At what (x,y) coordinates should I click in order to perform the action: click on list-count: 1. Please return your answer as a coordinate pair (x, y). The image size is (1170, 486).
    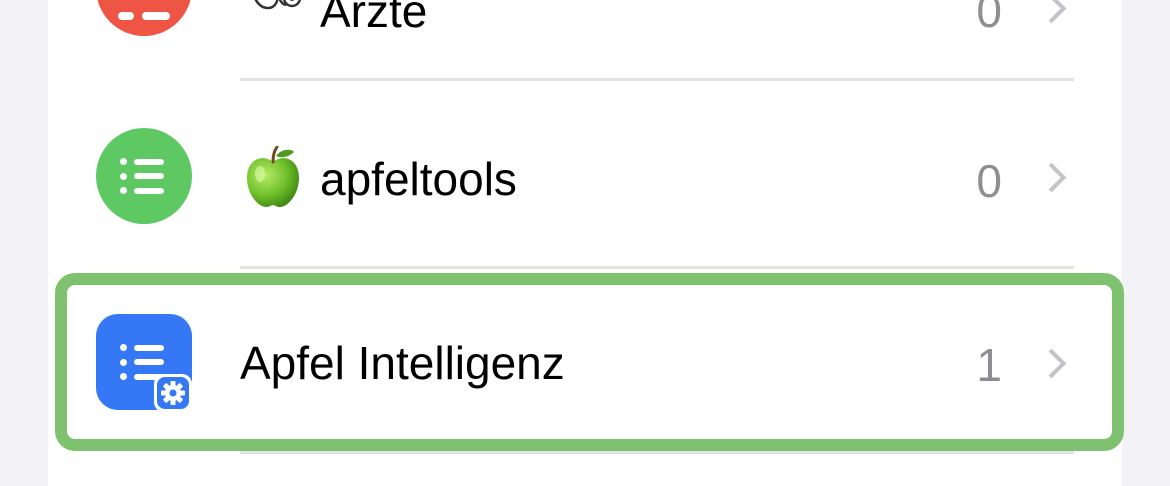
    Looking at the image, I should click on (989, 365).